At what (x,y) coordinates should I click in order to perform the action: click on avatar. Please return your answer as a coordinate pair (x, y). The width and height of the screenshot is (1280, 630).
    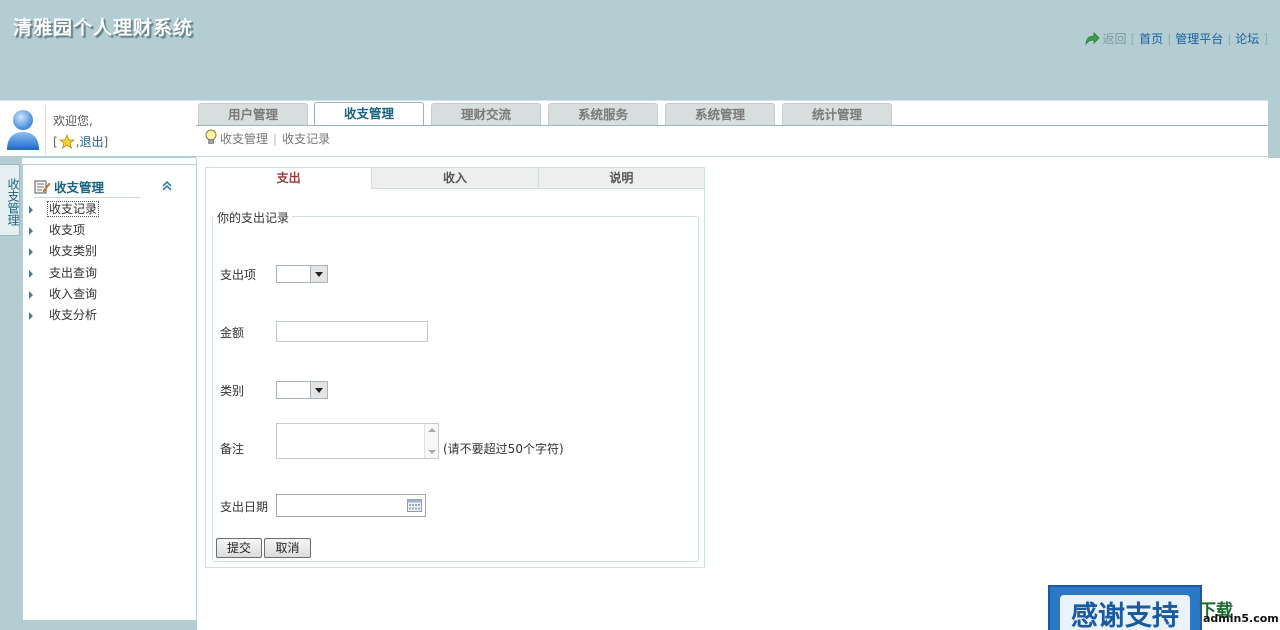
    Looking at the image, I should click on (23, 130).